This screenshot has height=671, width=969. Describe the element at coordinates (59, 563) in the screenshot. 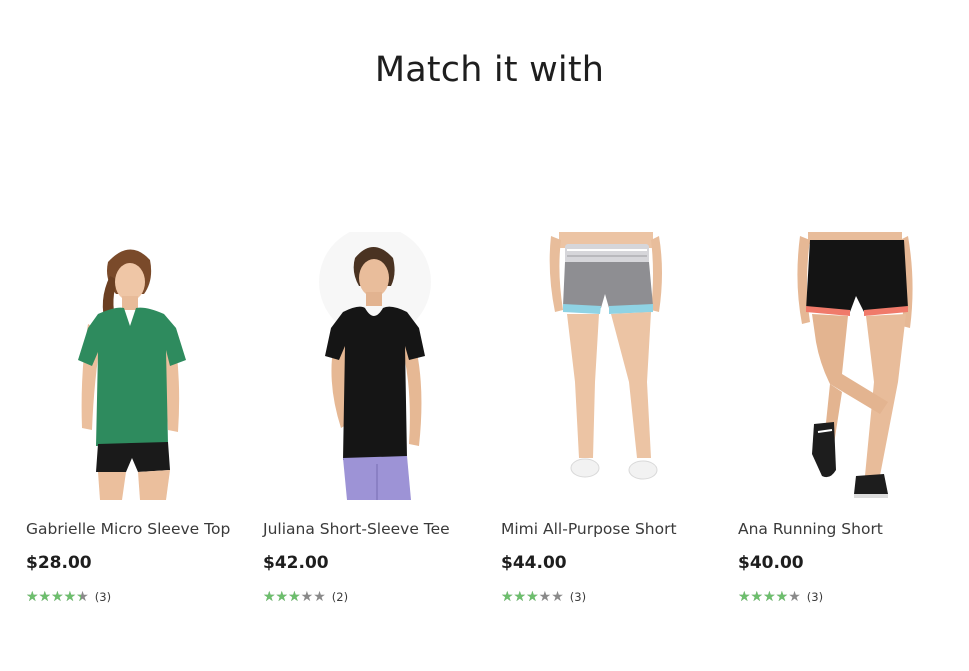

I see `product-price: $28.00` at that location.